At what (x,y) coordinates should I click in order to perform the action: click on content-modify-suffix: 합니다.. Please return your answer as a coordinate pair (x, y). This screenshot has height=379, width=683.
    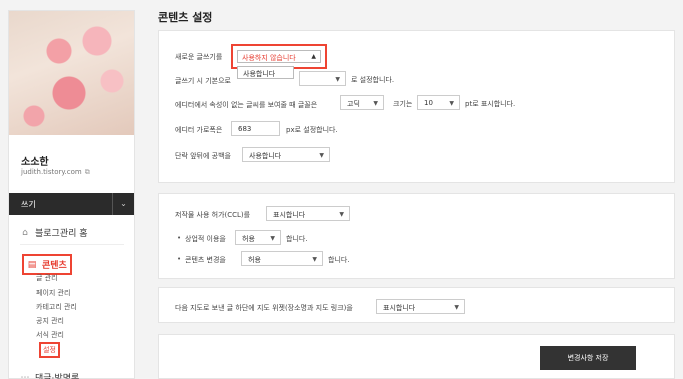
    Looking at the image, I should click on (339, 260).